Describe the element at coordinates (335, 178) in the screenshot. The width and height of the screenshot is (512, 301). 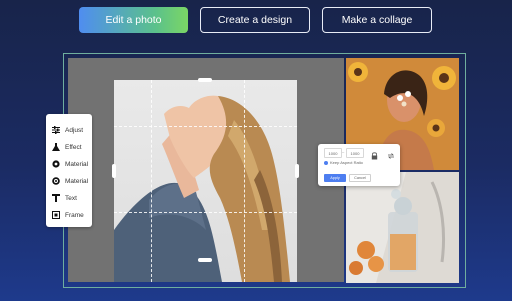
I see `apply-button: Apply` at that location.